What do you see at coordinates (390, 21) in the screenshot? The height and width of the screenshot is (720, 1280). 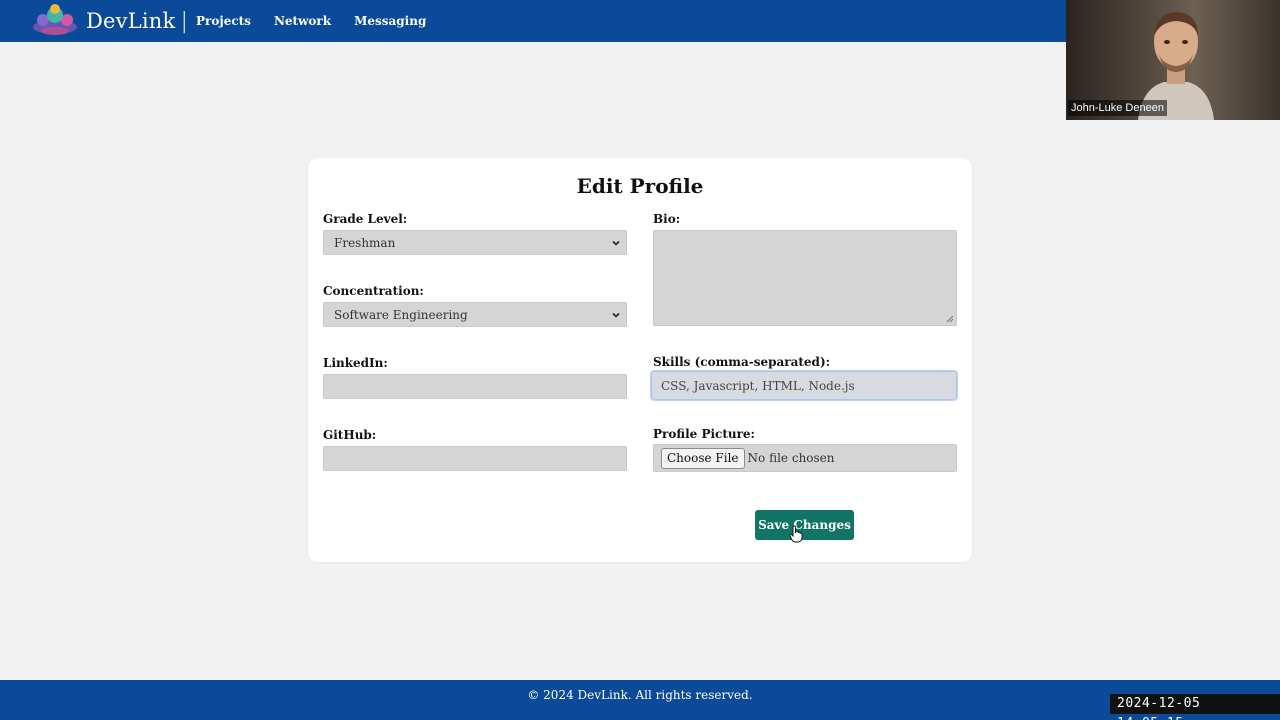 I see `nav-link-messaging: Messaging` at bounding box center [390, 21].